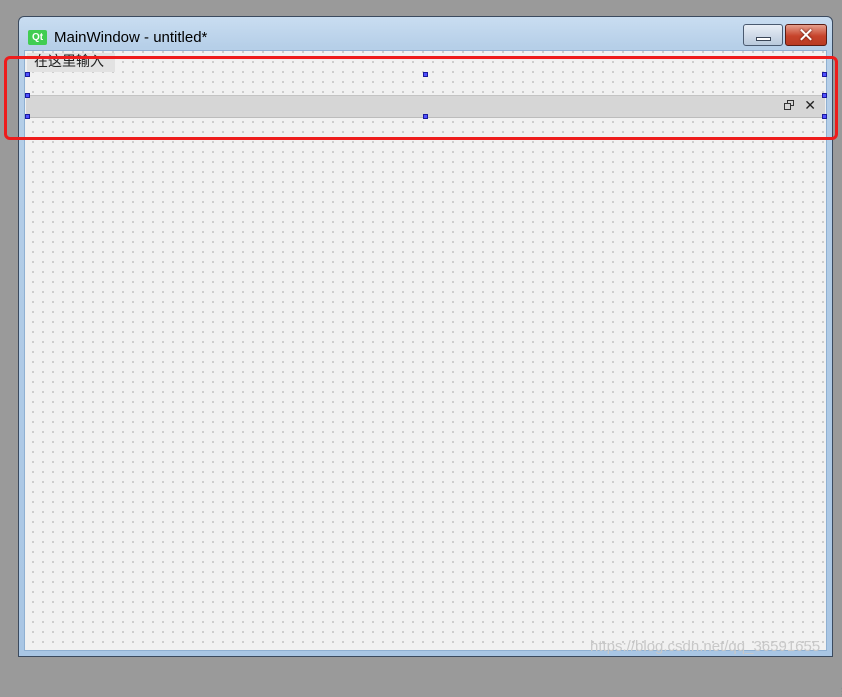 This screenshot has height=697, width=842. Describe the element at coordinates (37, 37) in the screenshot. I see `qt-logo-icon: Qt` at that location.